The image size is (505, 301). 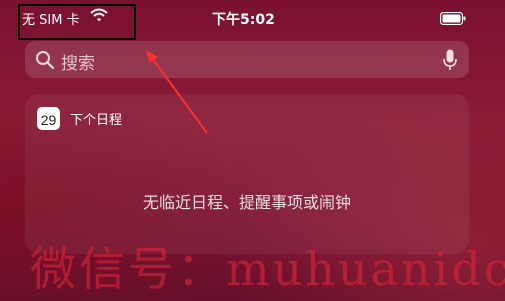 I want to click on search-icon, so click(x=45, y=60).